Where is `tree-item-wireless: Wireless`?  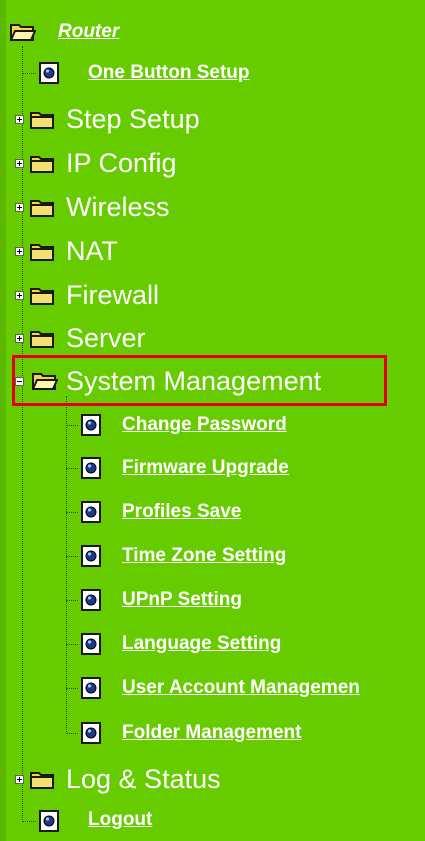 tree-item-wireless: Wireless is located at coordinates (118, 207).